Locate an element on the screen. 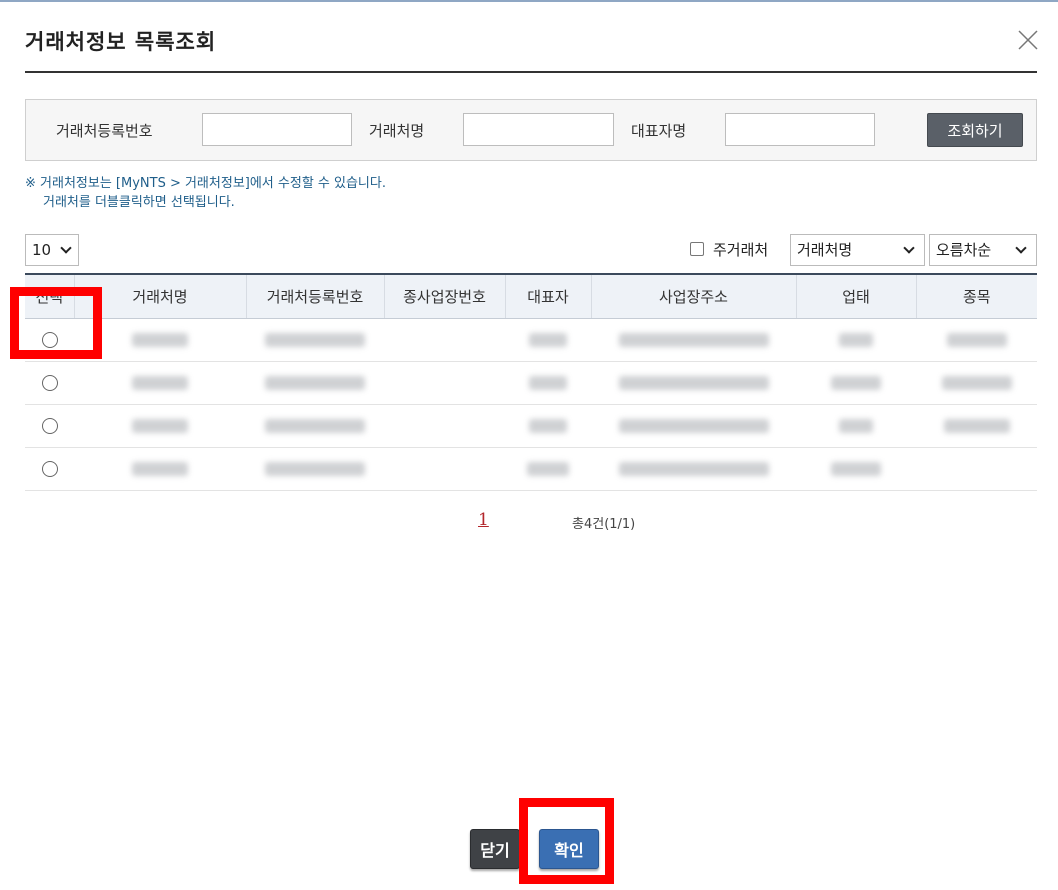  partner-name-label: 거래처명 is located at coordinates (397, 131).